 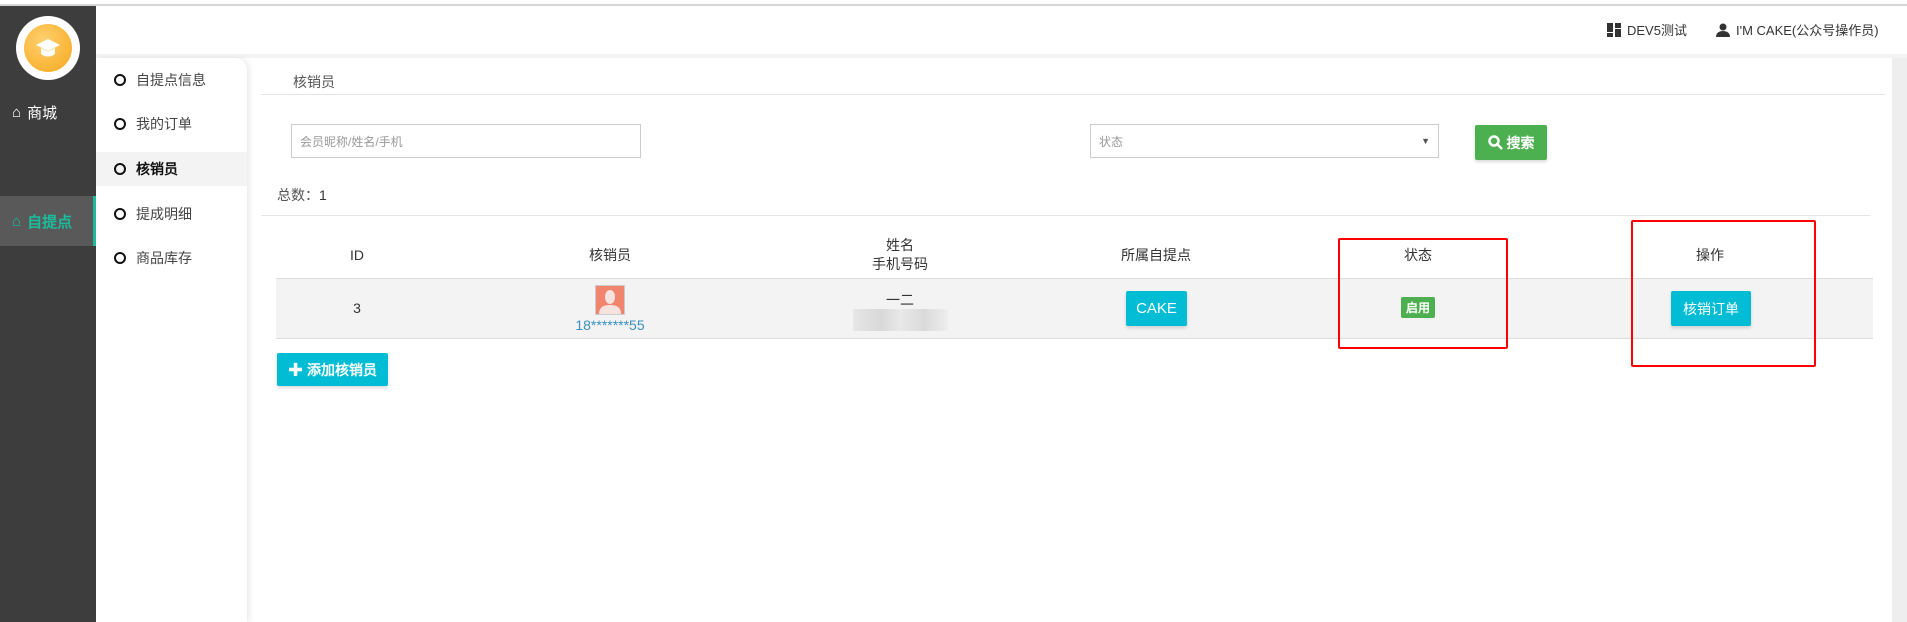 What do you see at coordinates (314, 82) in the screenshot?
I see `breadcrumb: 核销员` at bounding box center [314, 82].